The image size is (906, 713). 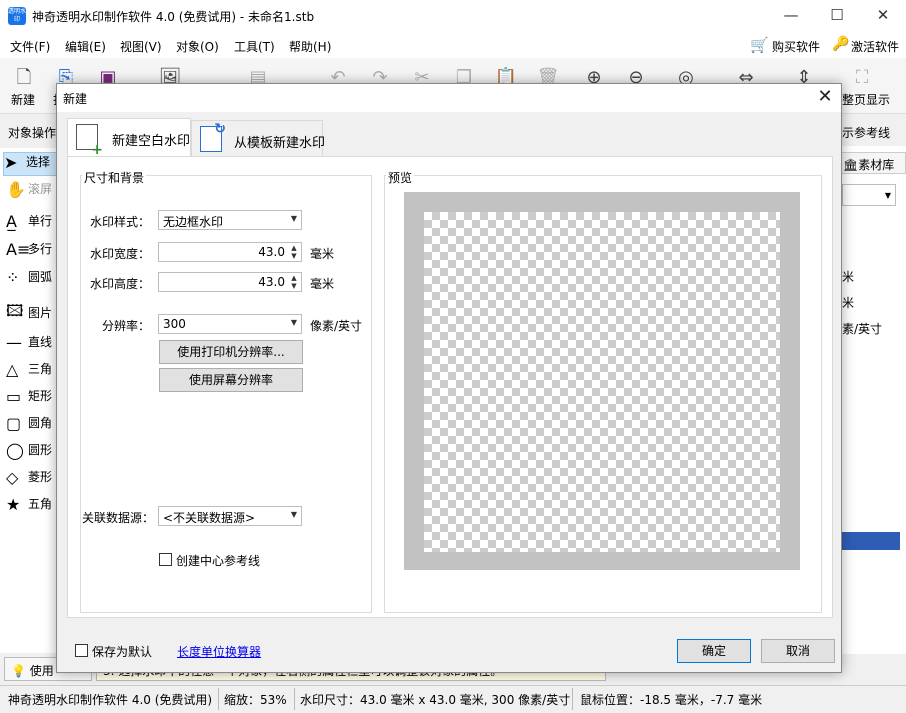 I want to click on rounded-rect-icon: ▢, so click(x=14, y=423).